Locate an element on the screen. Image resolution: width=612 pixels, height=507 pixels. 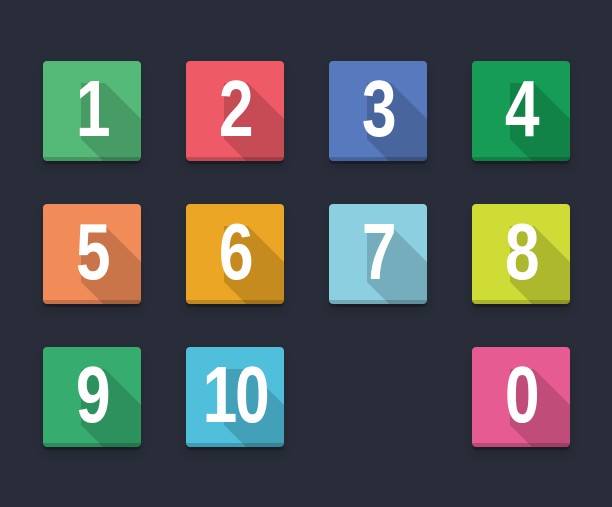
tile-number: 6 is located at coordinates (236, 251).